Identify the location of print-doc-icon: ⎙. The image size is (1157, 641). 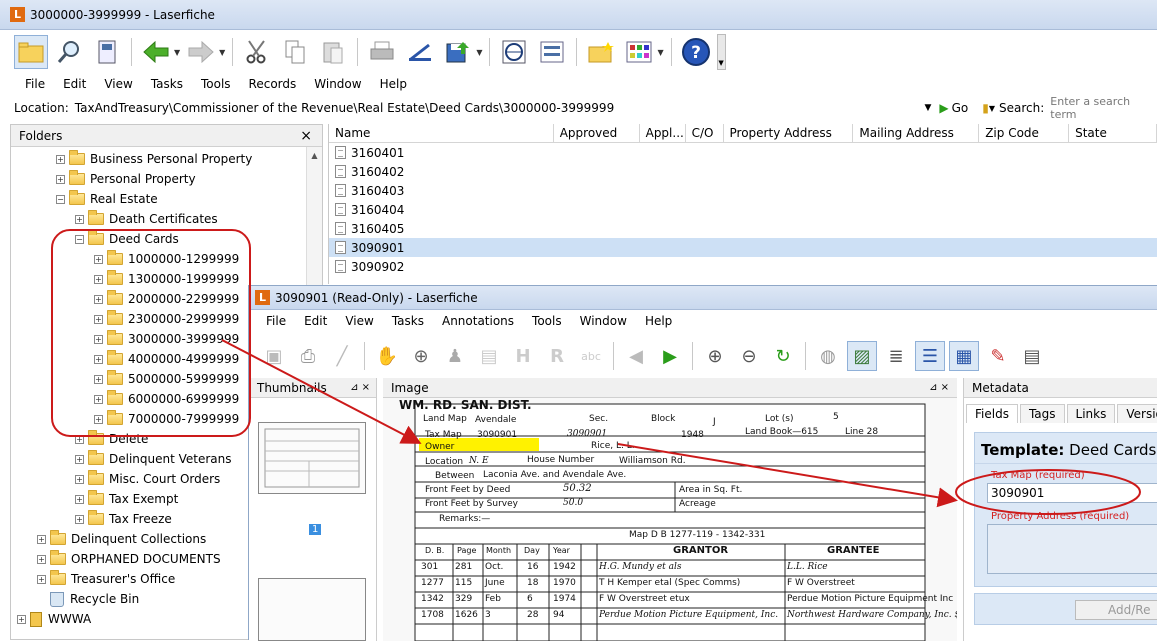
(308, 356).